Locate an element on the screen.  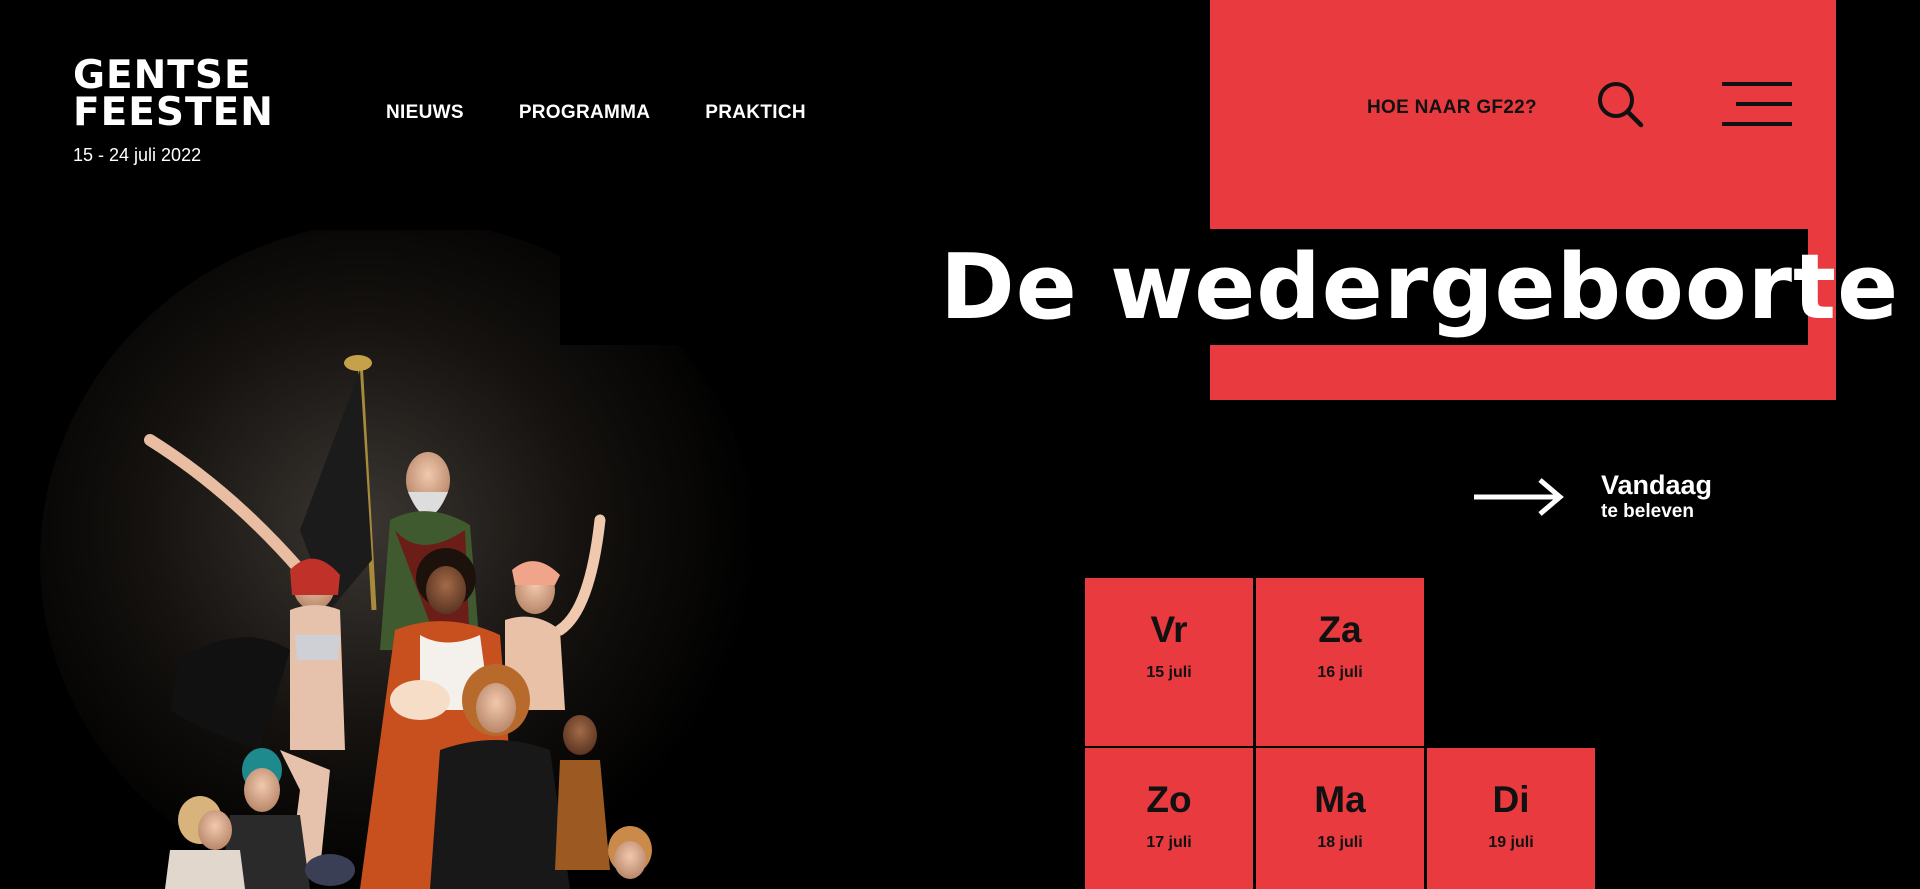
today-link-subtitle: te beleven is located at coordinates (1647, 511).